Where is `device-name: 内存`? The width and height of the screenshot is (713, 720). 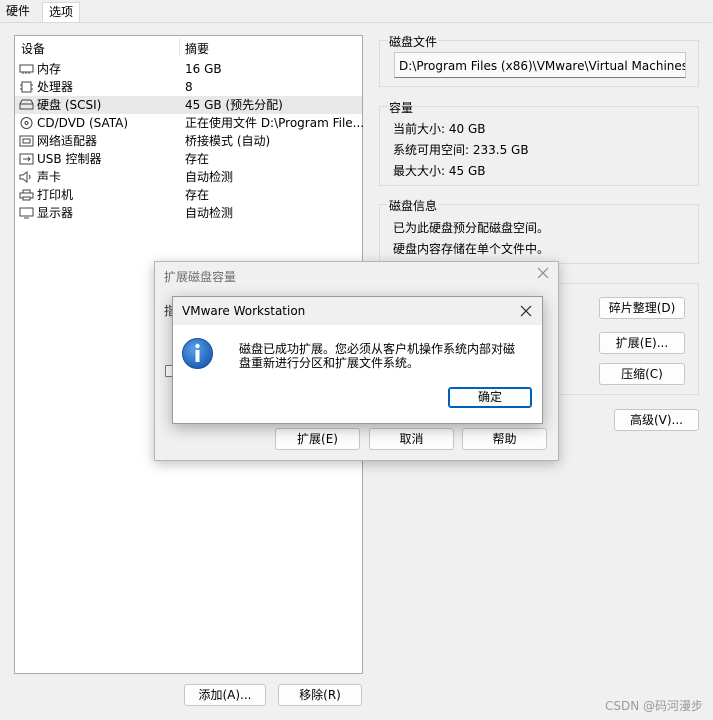 device-name: 内存 is located at coordinates (49, 69).